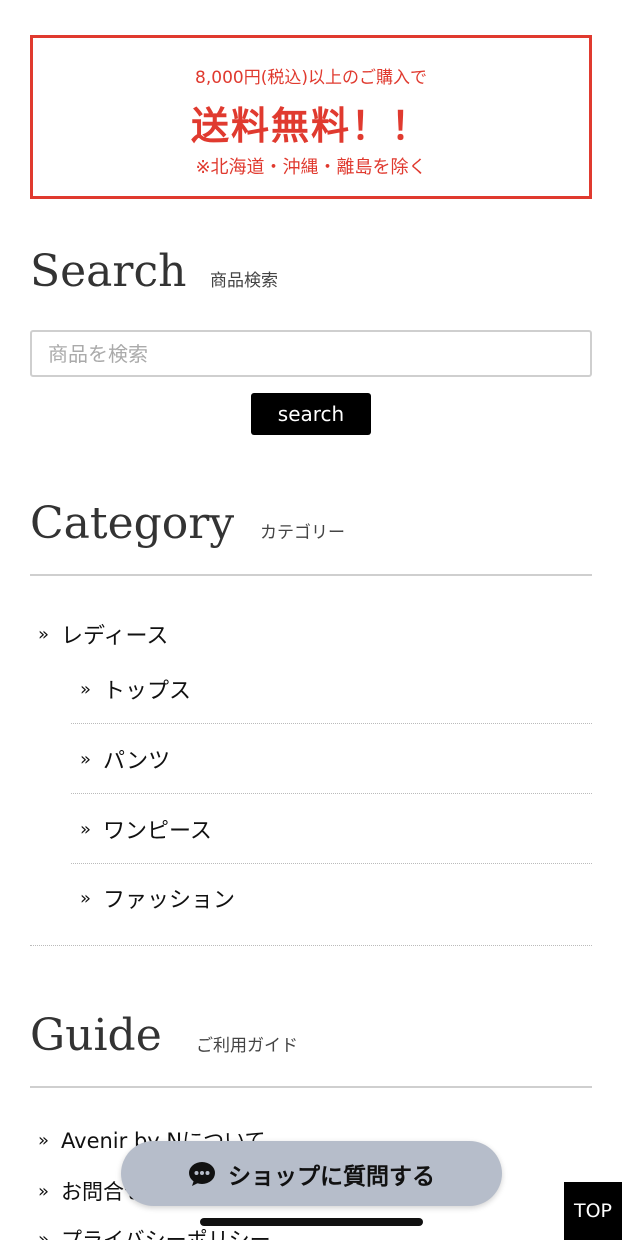 The width and height of the screenshot is (622, 1240). I want to click on search-section-title: Search, so click(108, 271).